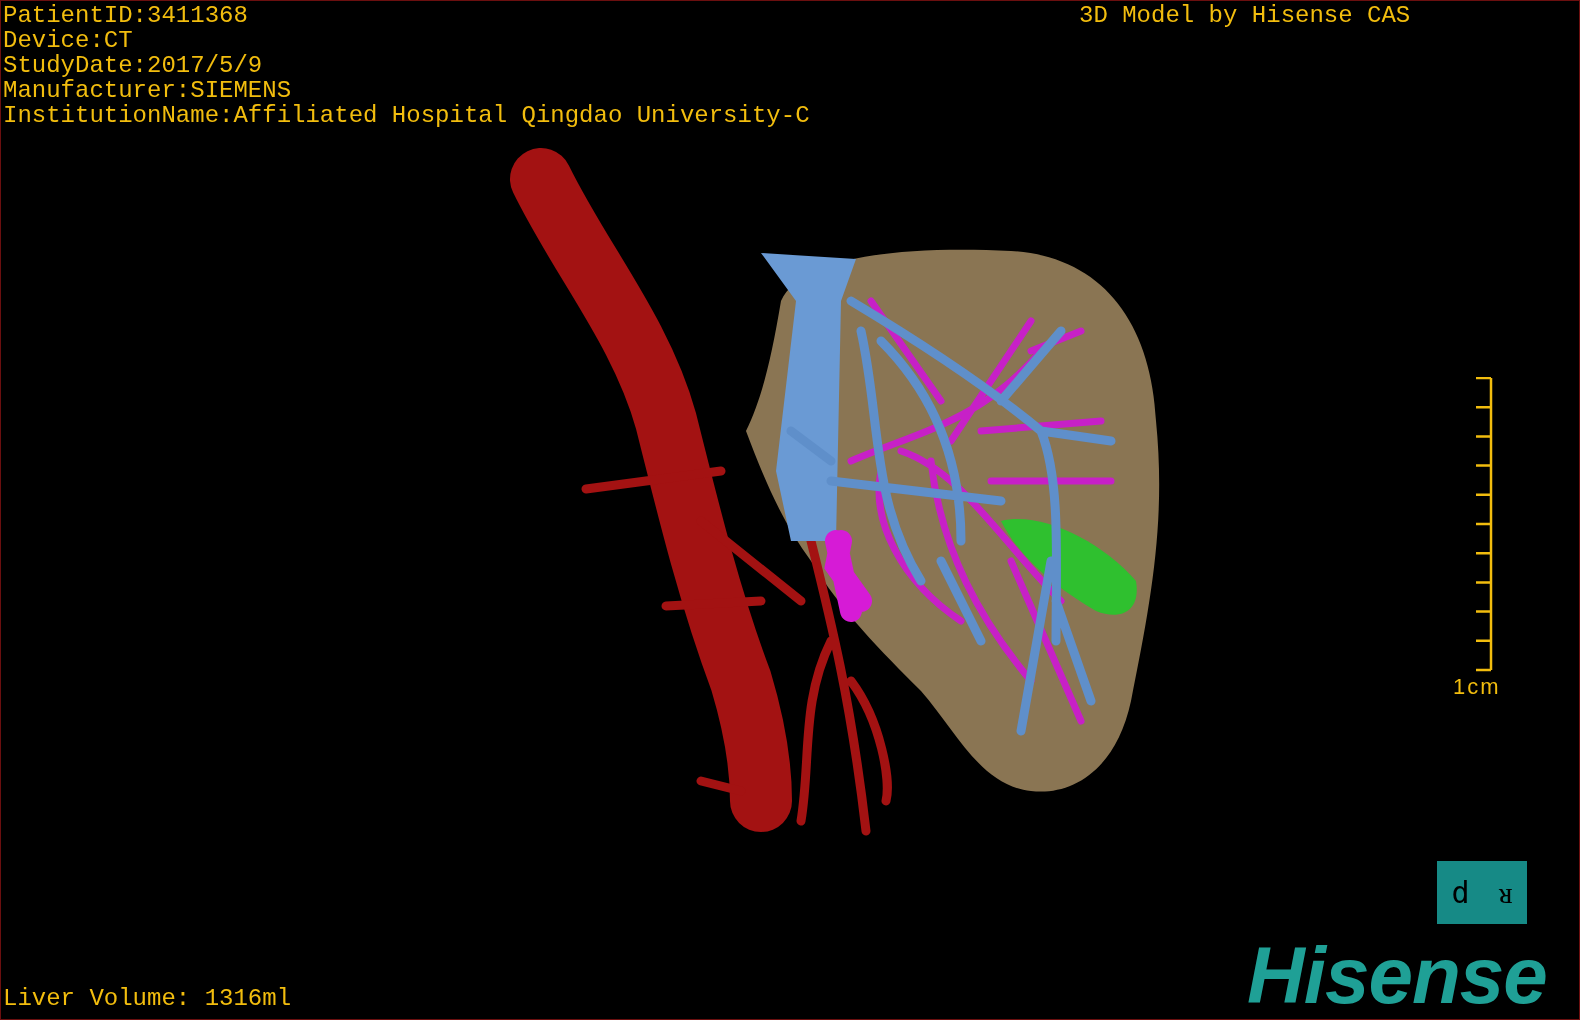 This screenshot has height=1020, width=1580. What do you see at coordinates (147, 90) in the screenshot?
I see `patient-info-text: Manufacturer:SIEMENS` at bounding box center [147, 90].